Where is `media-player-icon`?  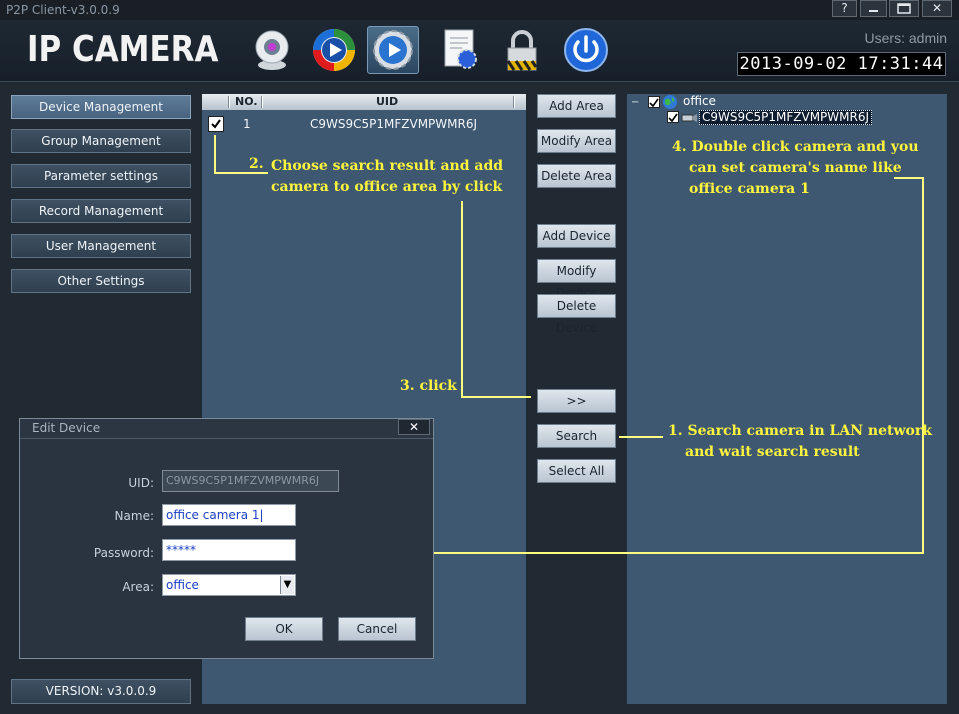 media-player-icon is located at coordinates (334, 50).